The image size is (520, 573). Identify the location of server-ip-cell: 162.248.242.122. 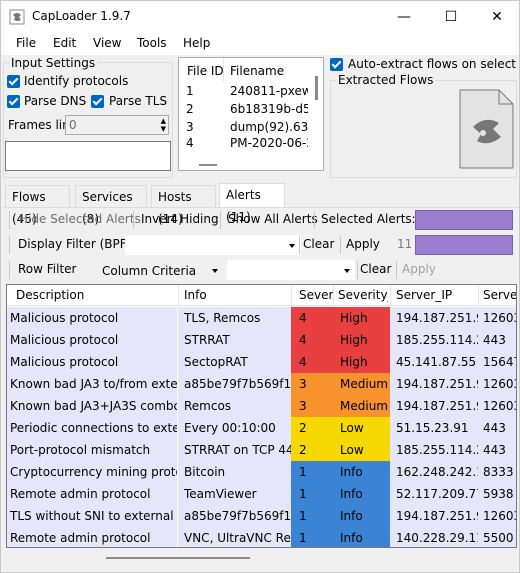
(434, 472).